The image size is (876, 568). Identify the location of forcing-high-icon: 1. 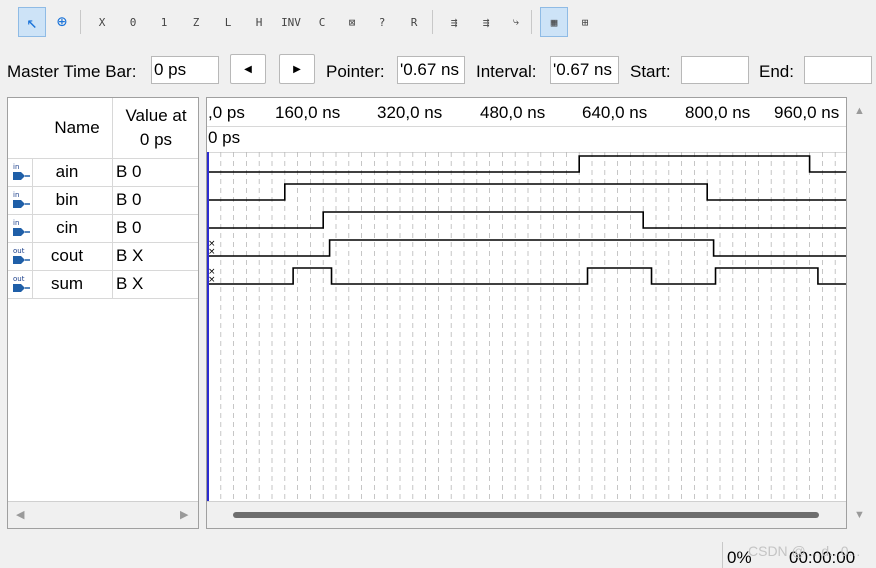
(164, 22).